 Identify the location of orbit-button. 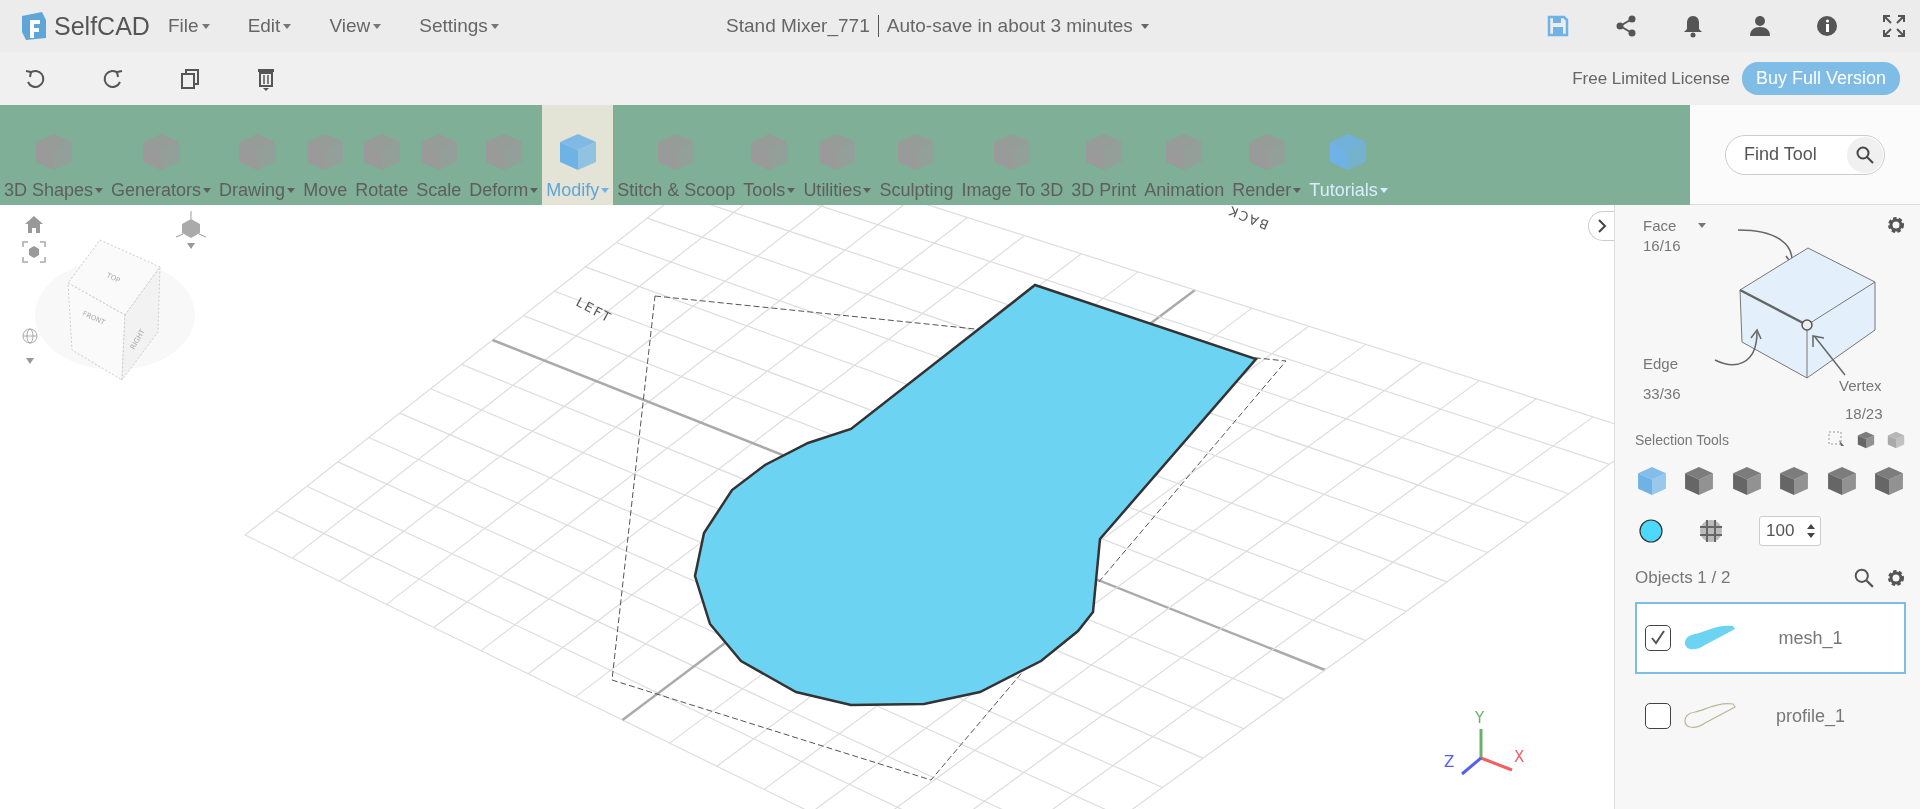
(30, 347).